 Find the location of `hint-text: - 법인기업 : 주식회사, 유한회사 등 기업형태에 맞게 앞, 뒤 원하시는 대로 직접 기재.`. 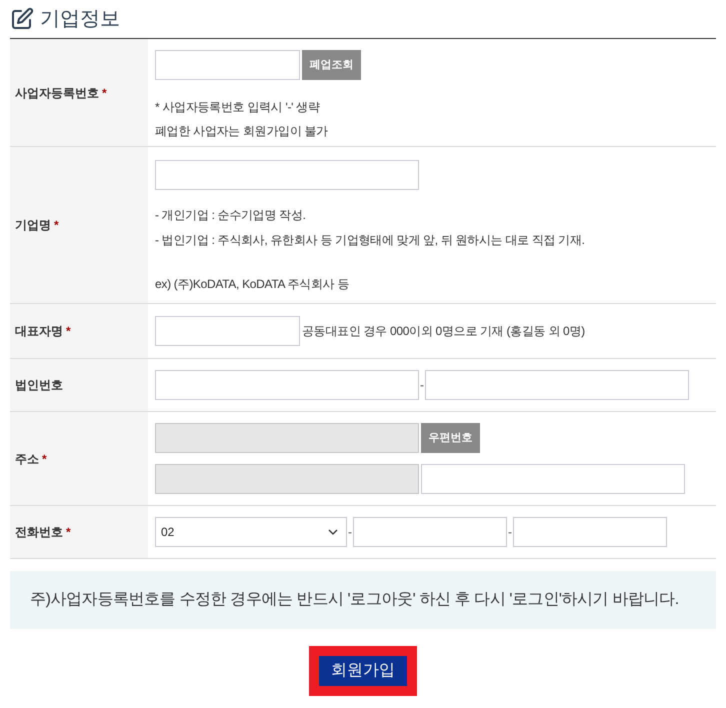

hint-text: - 법인기업 : 주식회사, 유한회사 등 기업형태에 맞게 앞, 뒤 원하시는 대로 직접 기재. is located at coordinates (370, 240).